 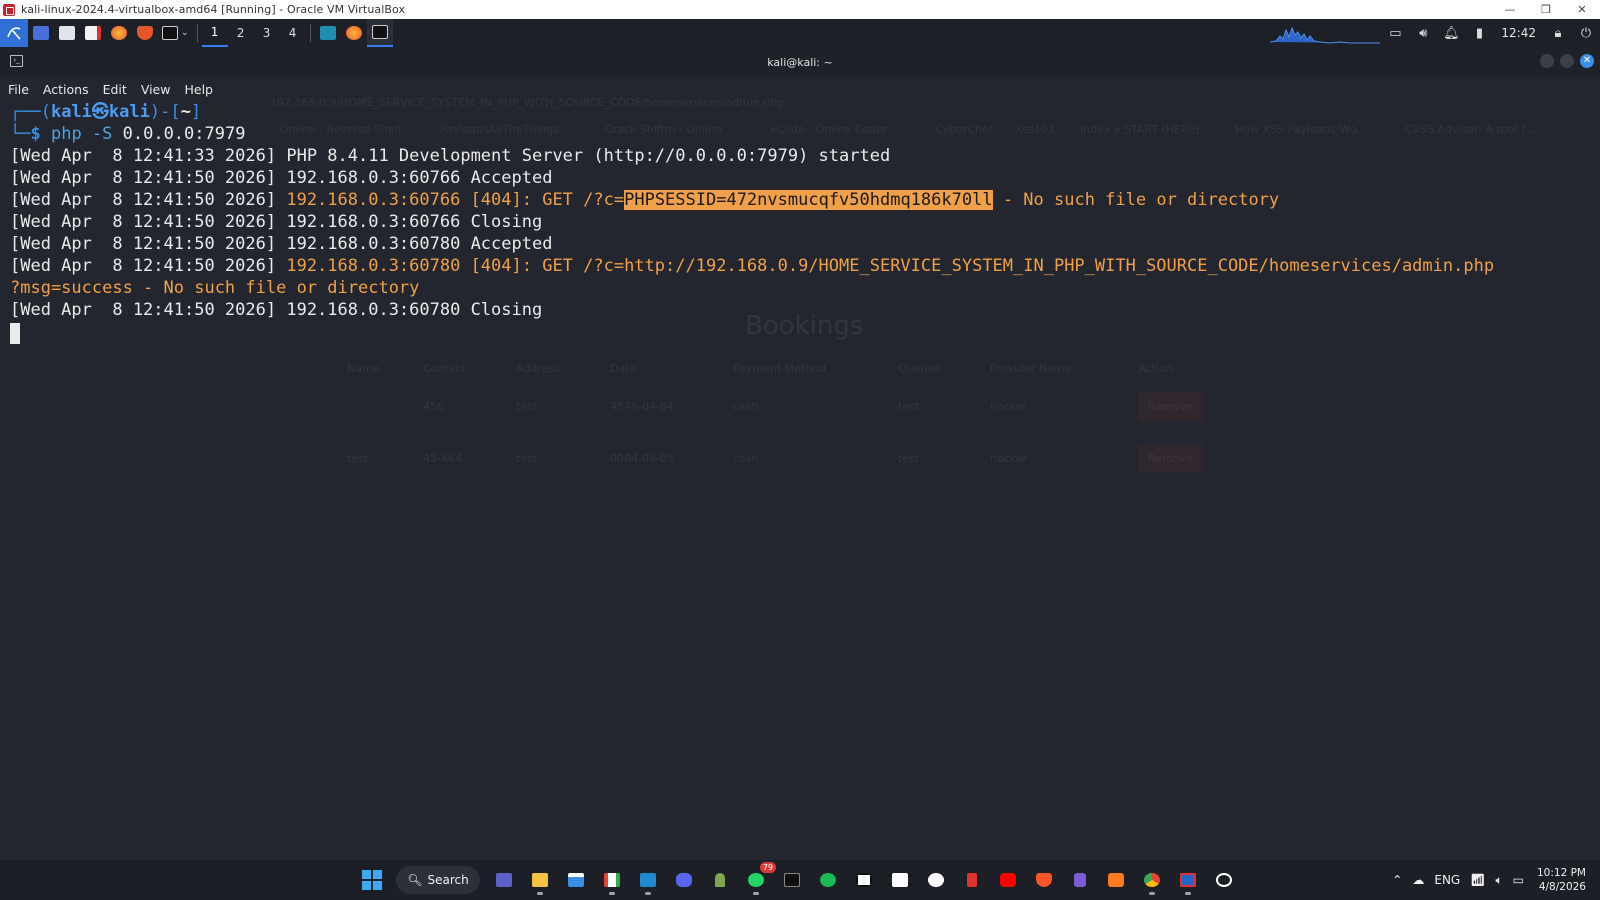 I want to click on speaker-icon: 🔈︎, so click(x=1498, y=880).